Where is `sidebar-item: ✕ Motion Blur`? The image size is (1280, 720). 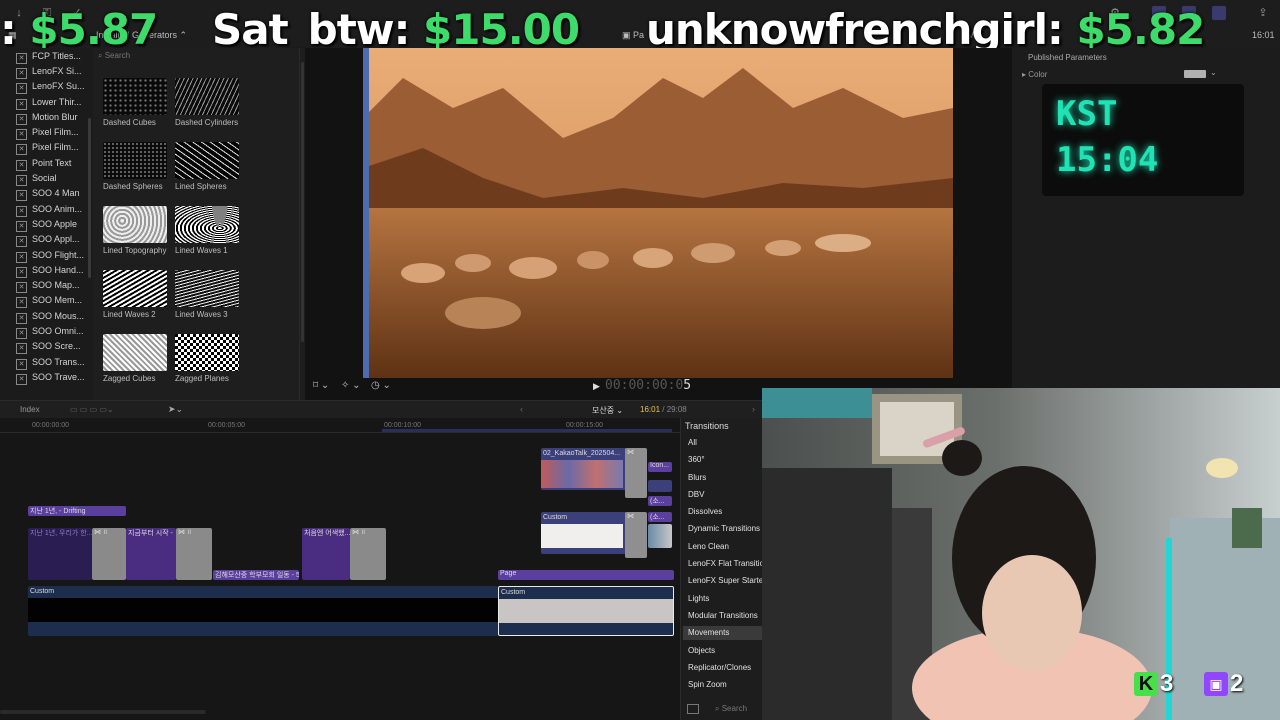 sidebar-item: ✕ Motion Blur is located at coordinates (47, 119).